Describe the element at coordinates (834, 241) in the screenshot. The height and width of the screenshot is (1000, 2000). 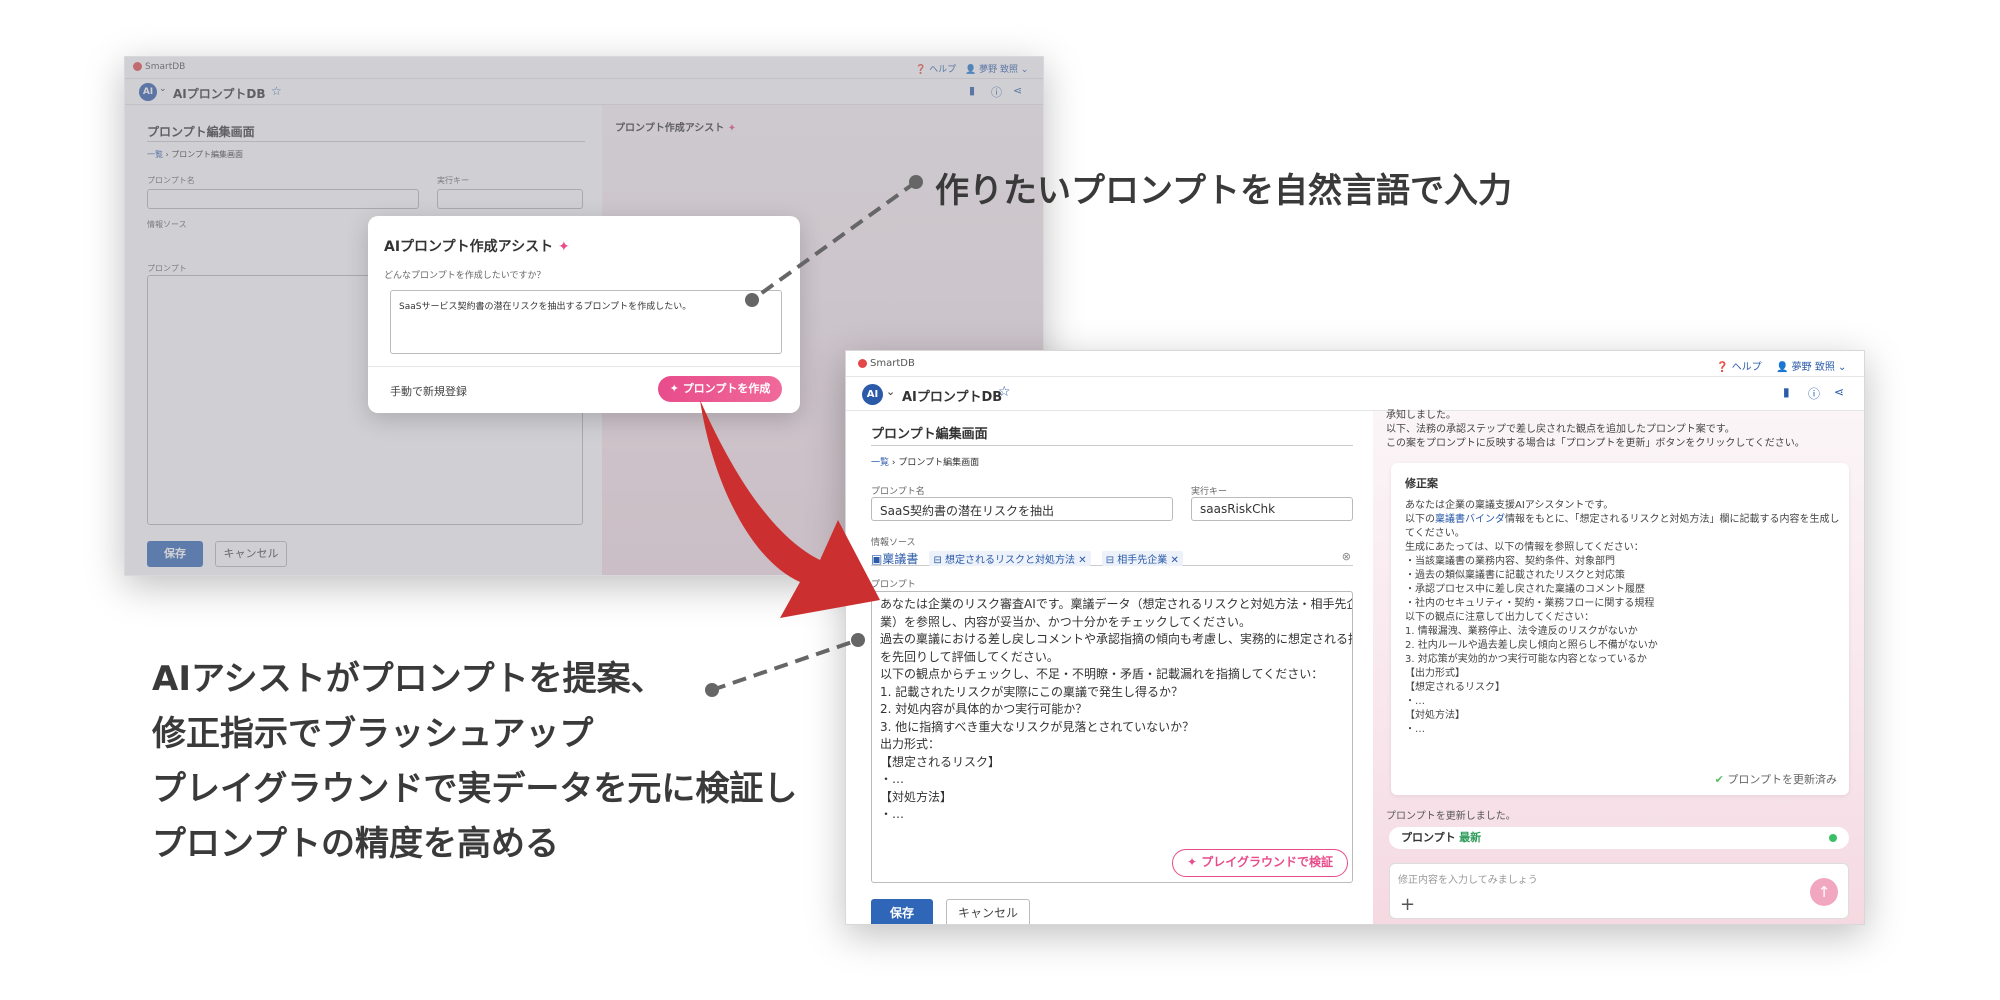
I see `callout-connector-top` at that location.